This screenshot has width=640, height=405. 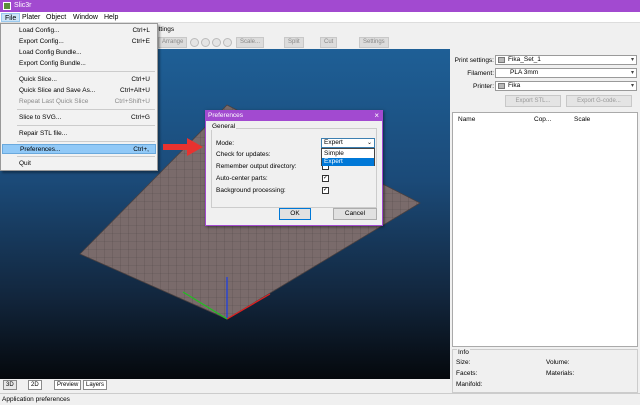 I want to click on size-label: Size:, so click(x=463, y=362).